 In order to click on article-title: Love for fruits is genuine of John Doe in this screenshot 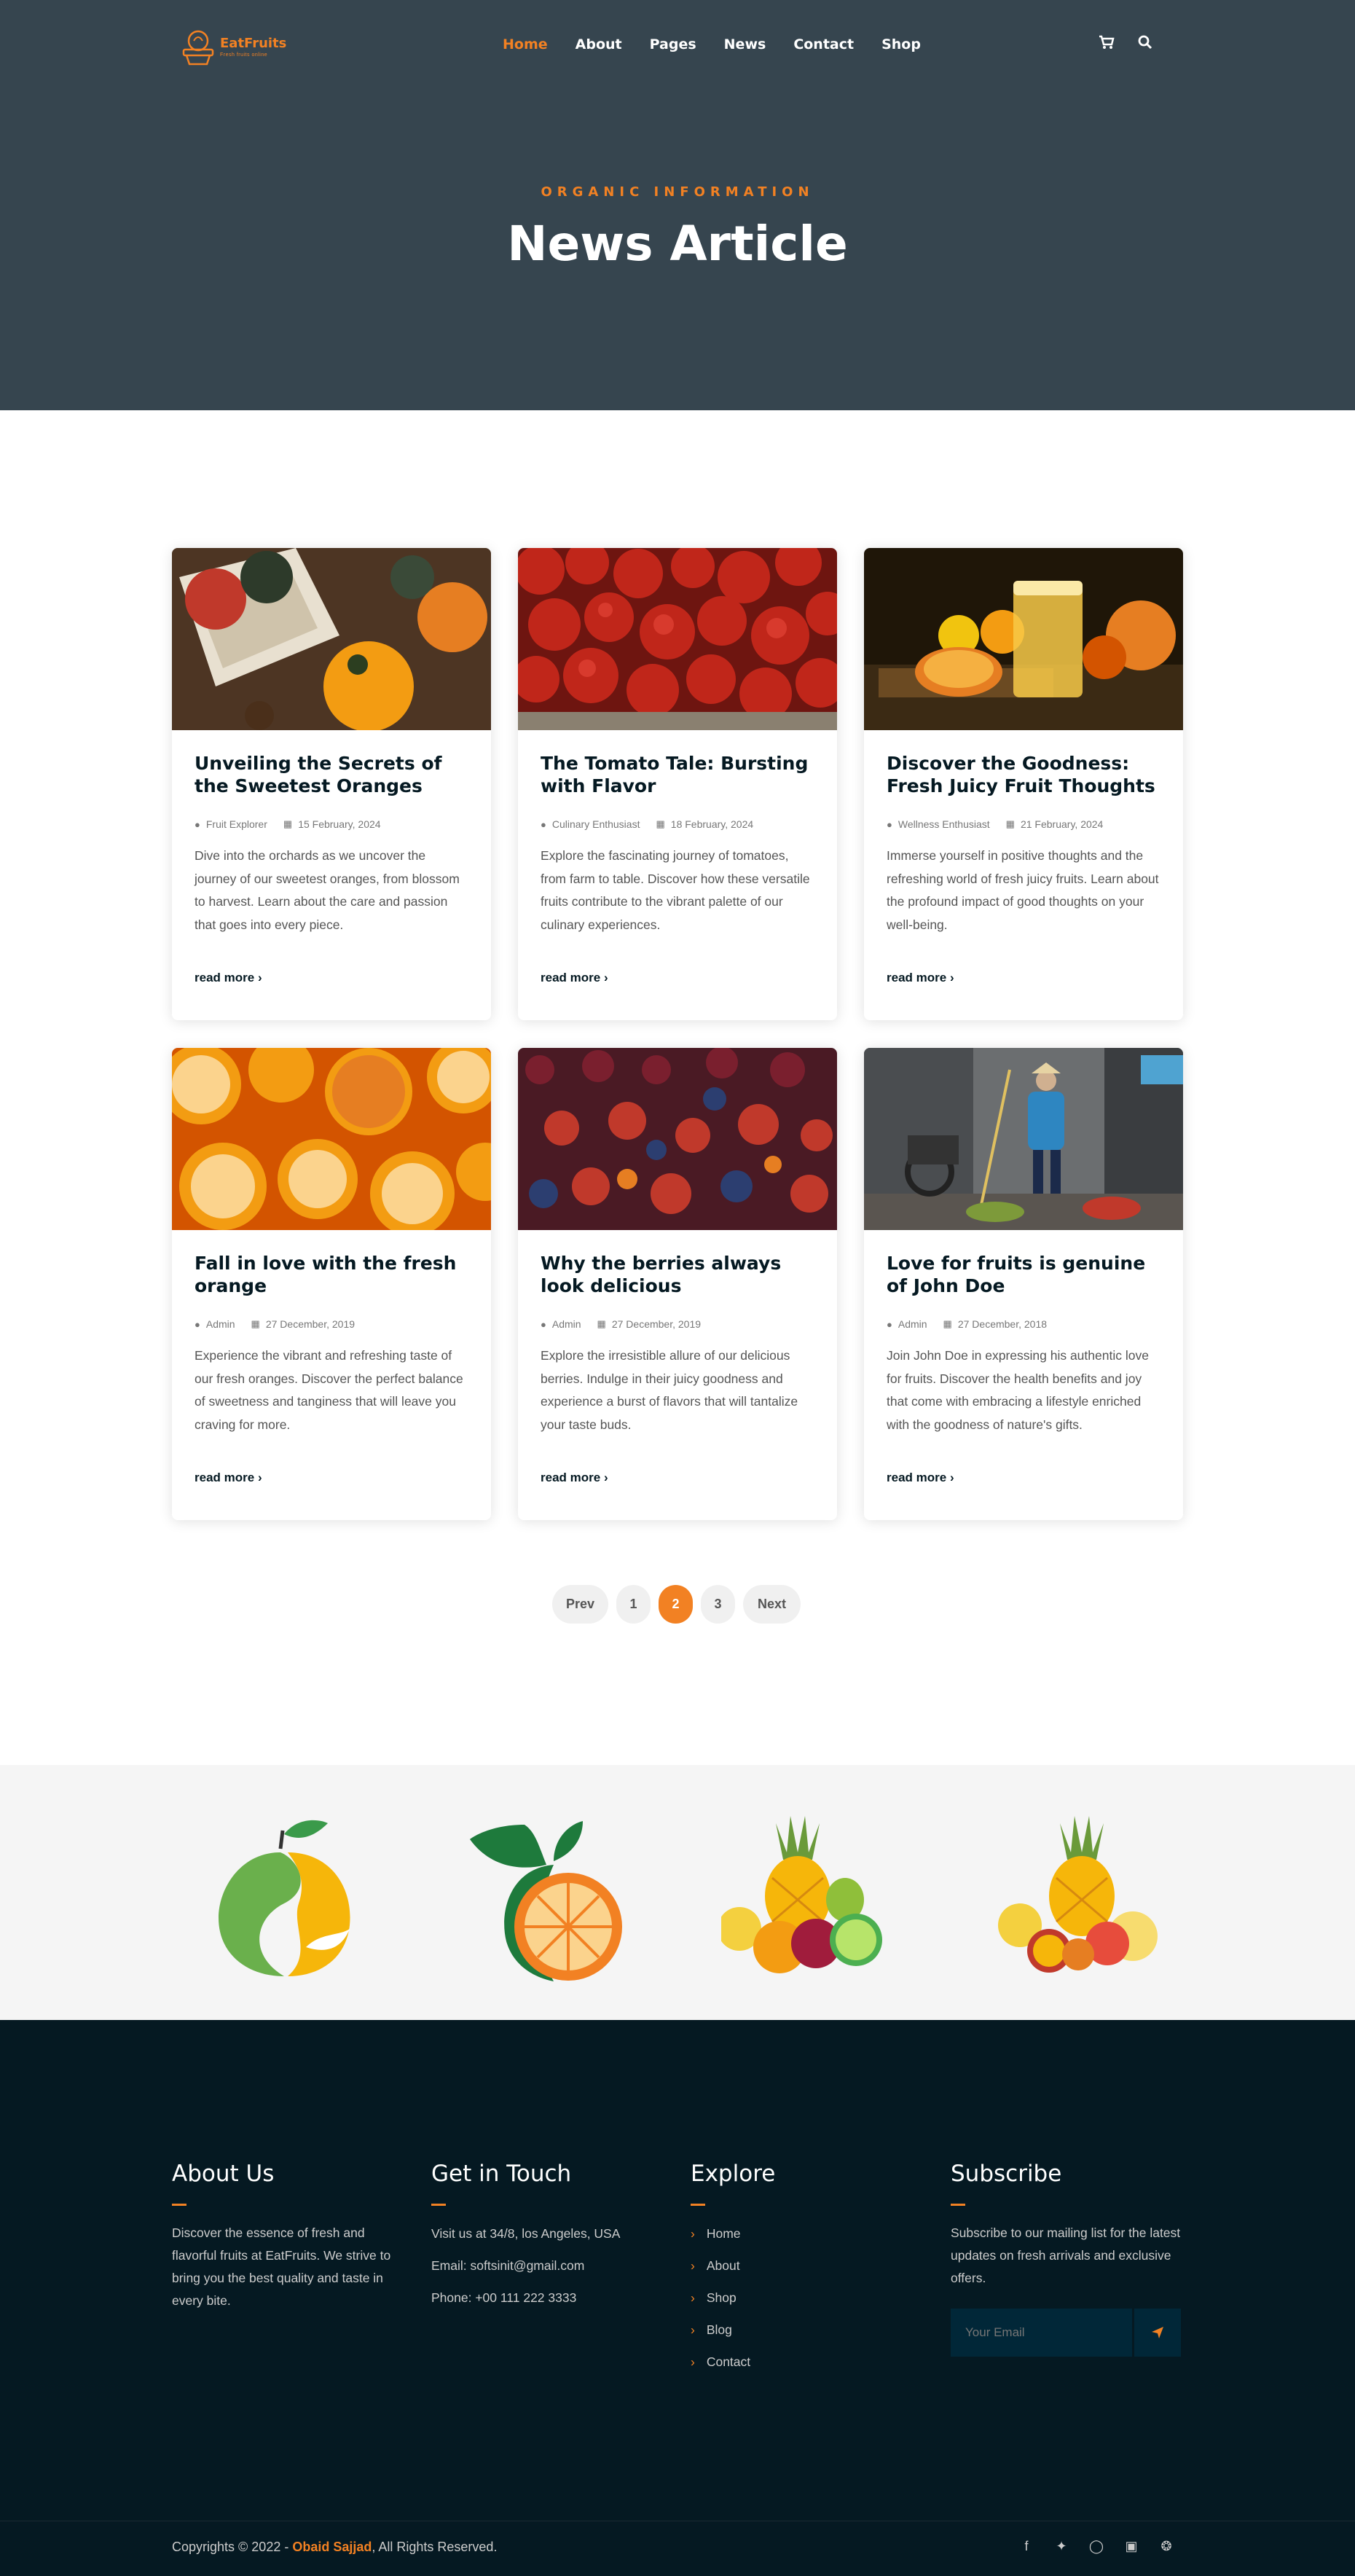, I will do `click(1024, 1274)`.